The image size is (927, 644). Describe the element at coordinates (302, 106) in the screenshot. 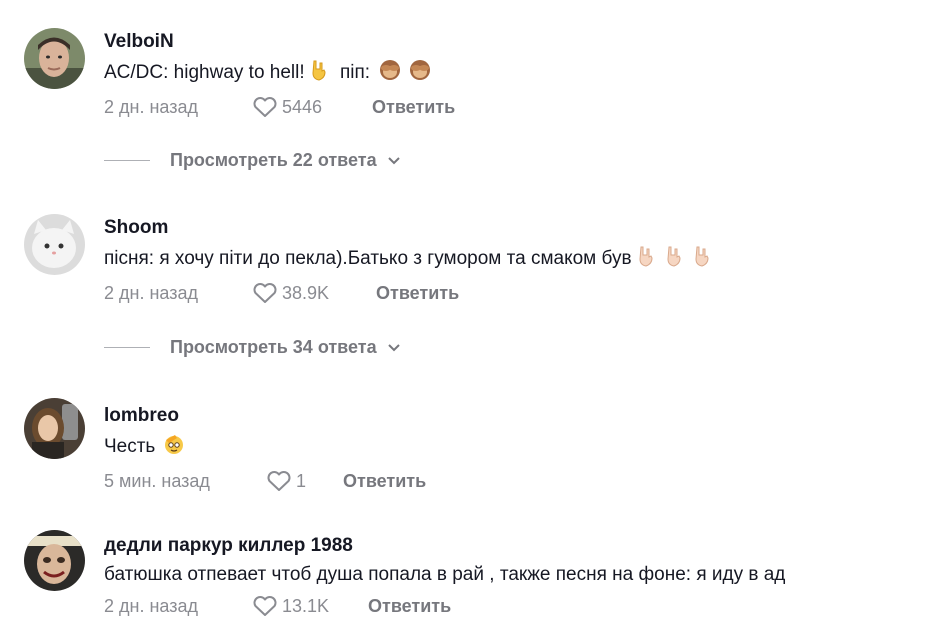

I see `like-count: 5446` at that location.